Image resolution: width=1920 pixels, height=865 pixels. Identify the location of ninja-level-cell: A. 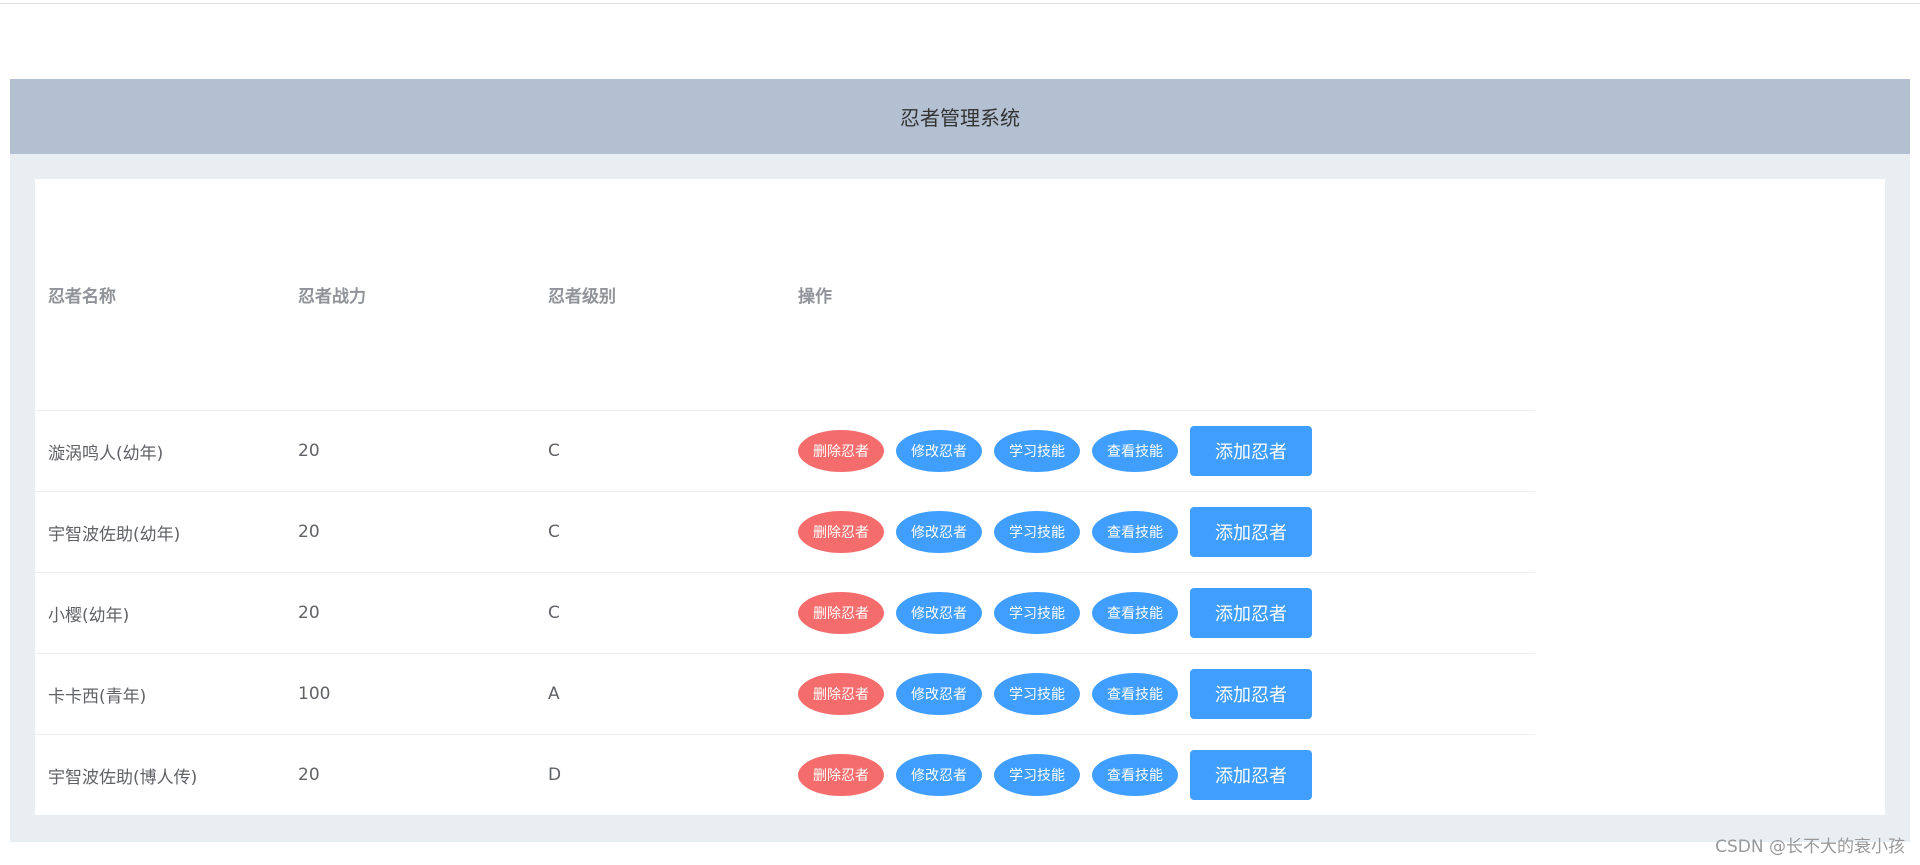
(554, 694).